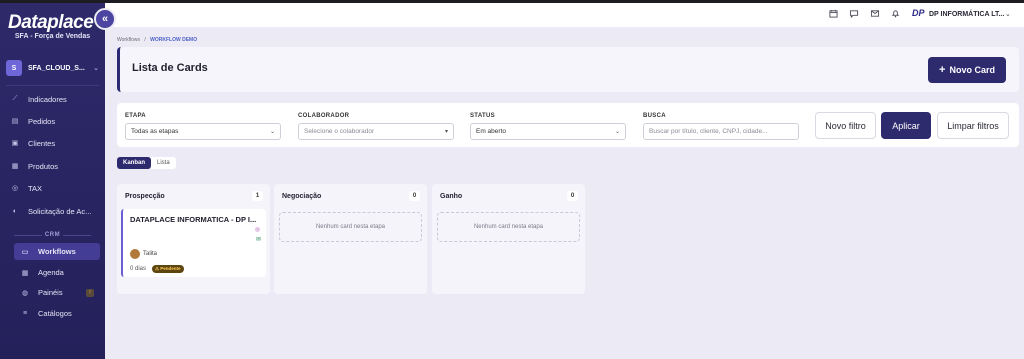 Image resolution: width=1024 pixels, height=359 pixels. What do you see at coordinates (548, 131) in the screenshot?
I see `status-select: Em aberto ⌄` at bounding box center [548, 131].